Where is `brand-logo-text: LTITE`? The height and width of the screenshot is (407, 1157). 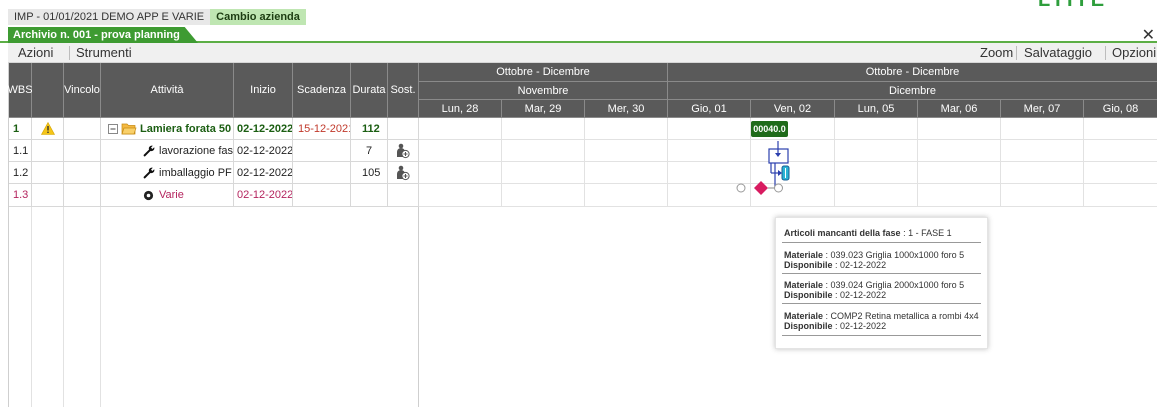 brand-logo-text: LTITE is located at coordinates (1097, 4).